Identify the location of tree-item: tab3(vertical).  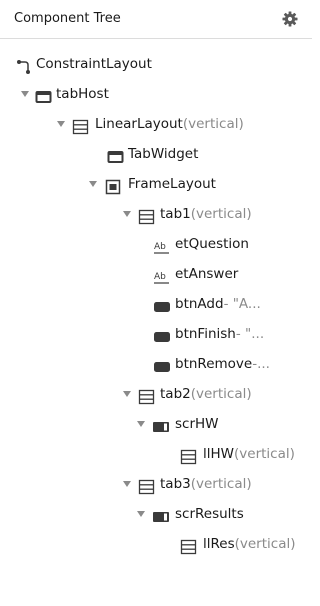
(156, 484).